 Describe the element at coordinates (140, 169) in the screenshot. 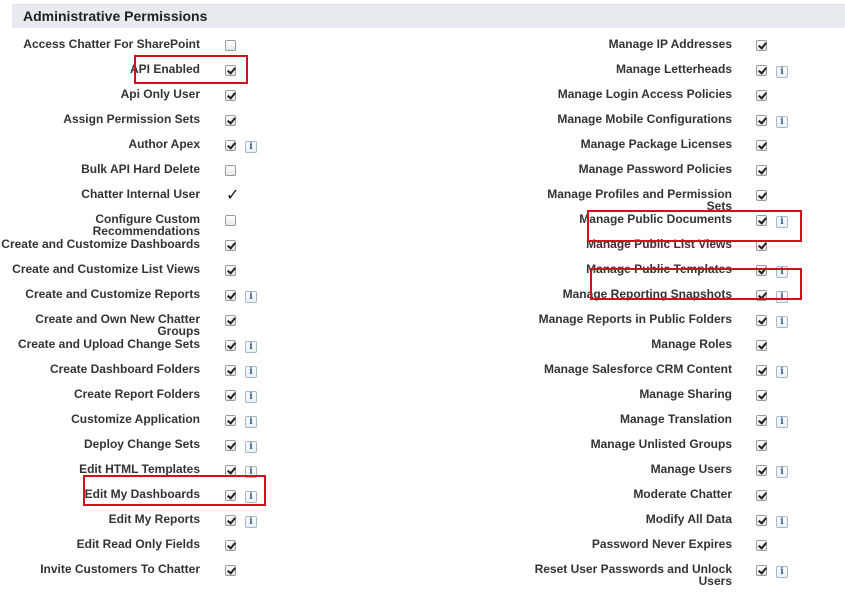

I see `permission-label: Bulk API Hard Delete` at that location.